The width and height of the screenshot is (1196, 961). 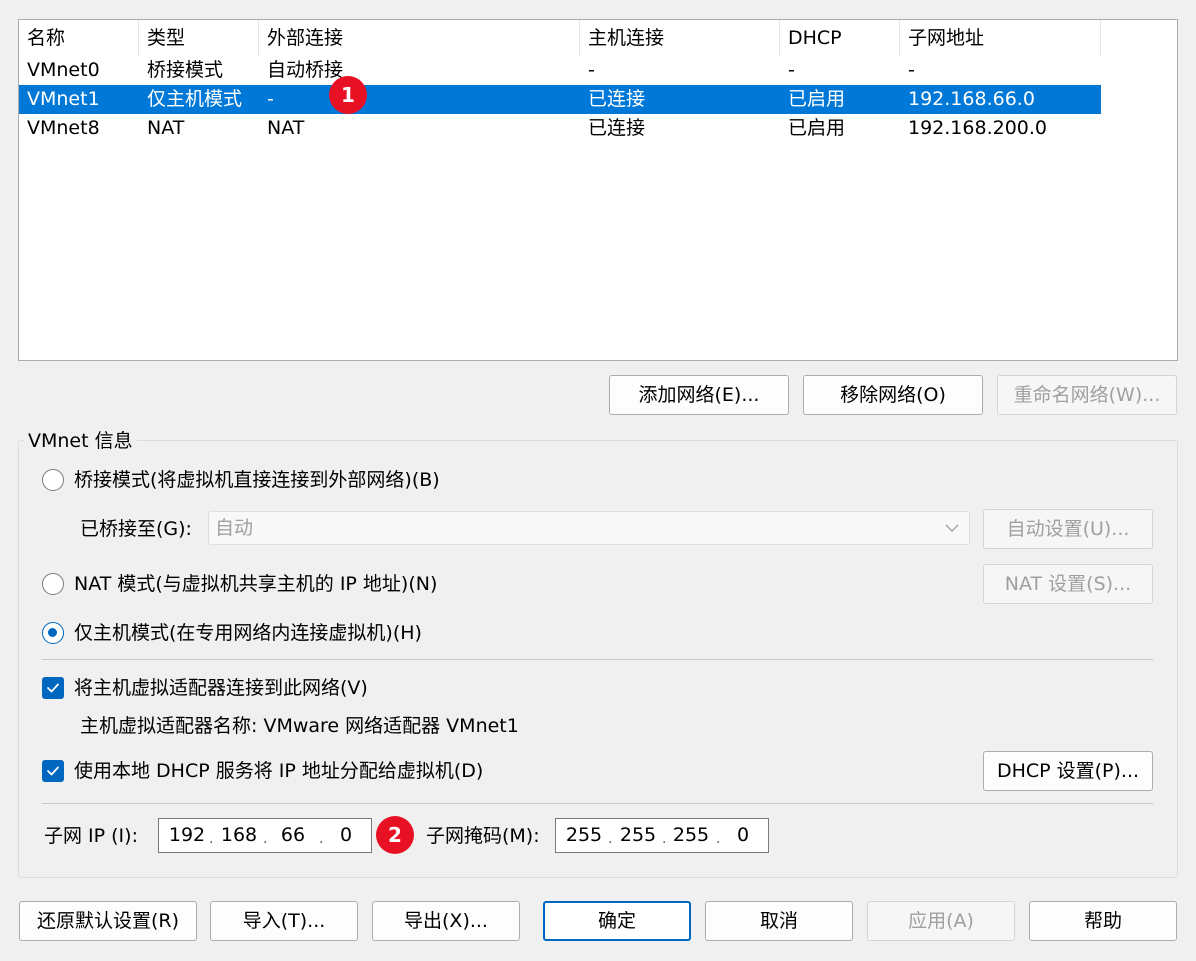 What do you see at coordinates (286, 128) in the screenshot?
I see `cell-external: NAT` at bounding box center [286, 128].